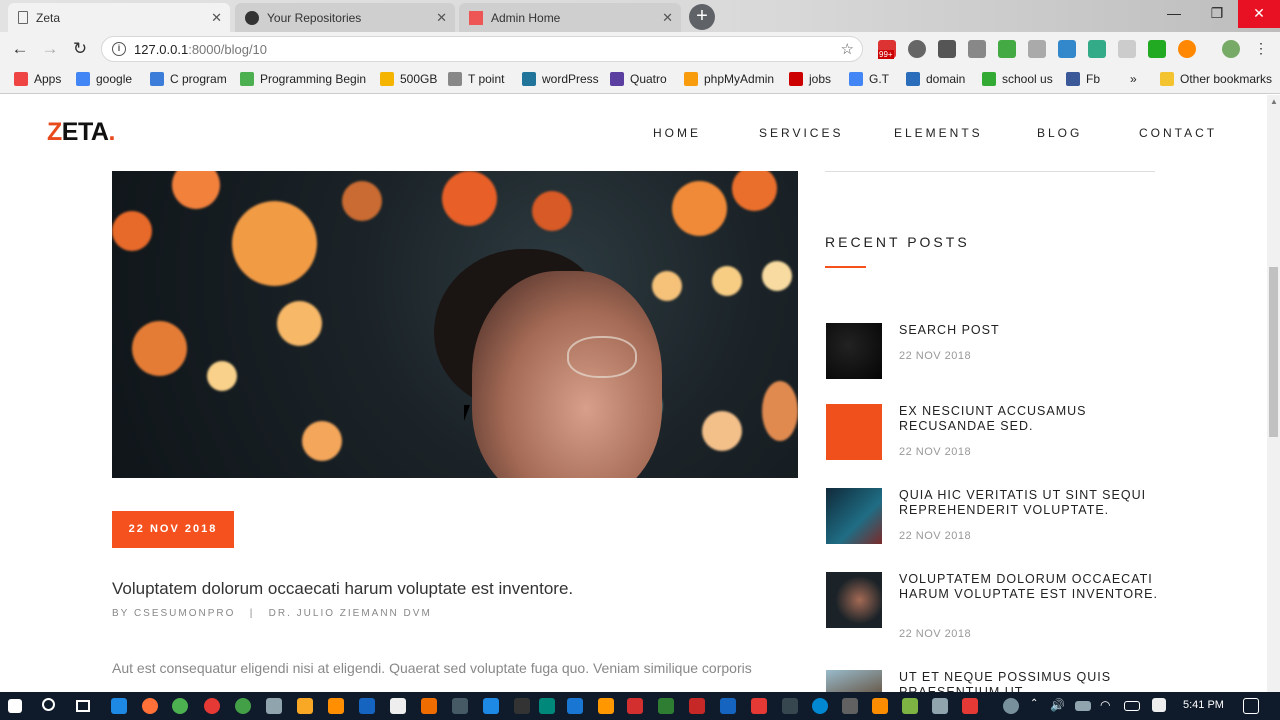 The height and width of the screenshot is (720, 1280). What do you see at coordinates (1017, 79) in the screenshot?
I see `bookmark-item: school us` at bounding box center [1017, 79].